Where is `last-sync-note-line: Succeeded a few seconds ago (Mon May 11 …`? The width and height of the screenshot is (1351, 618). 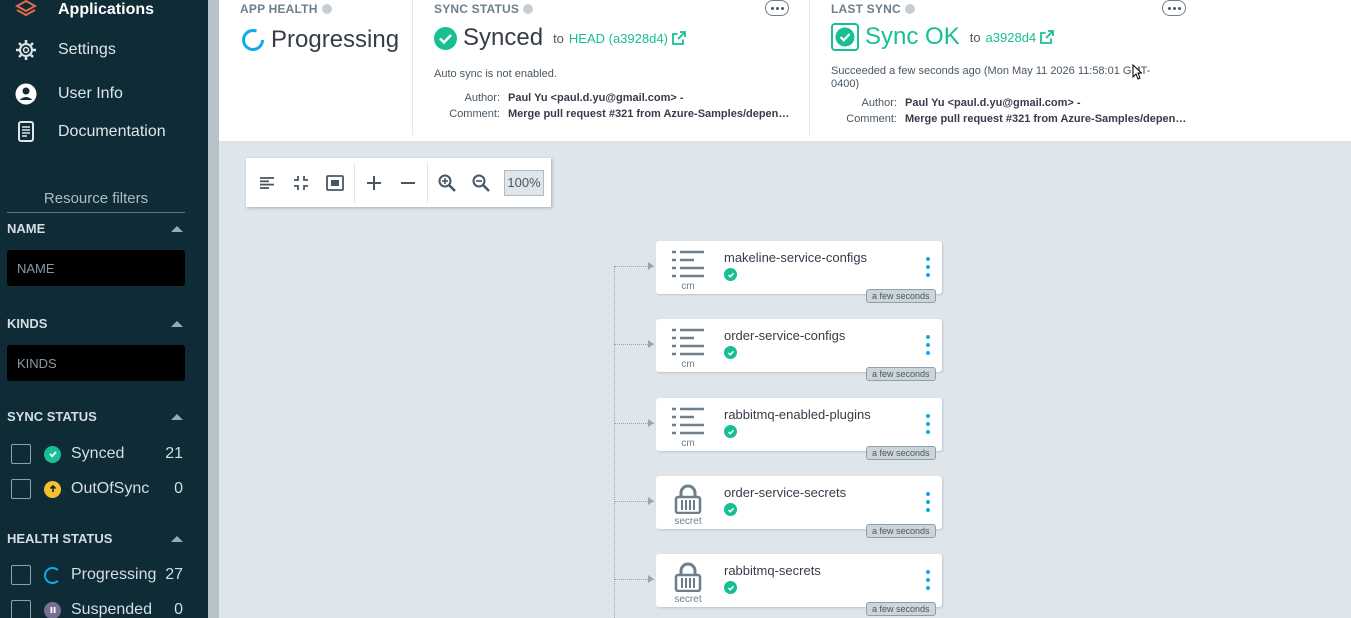
last-sync-note-line: Succeeded a few seconds ago (Mon May 11 … is located at coordinates (991, 71).